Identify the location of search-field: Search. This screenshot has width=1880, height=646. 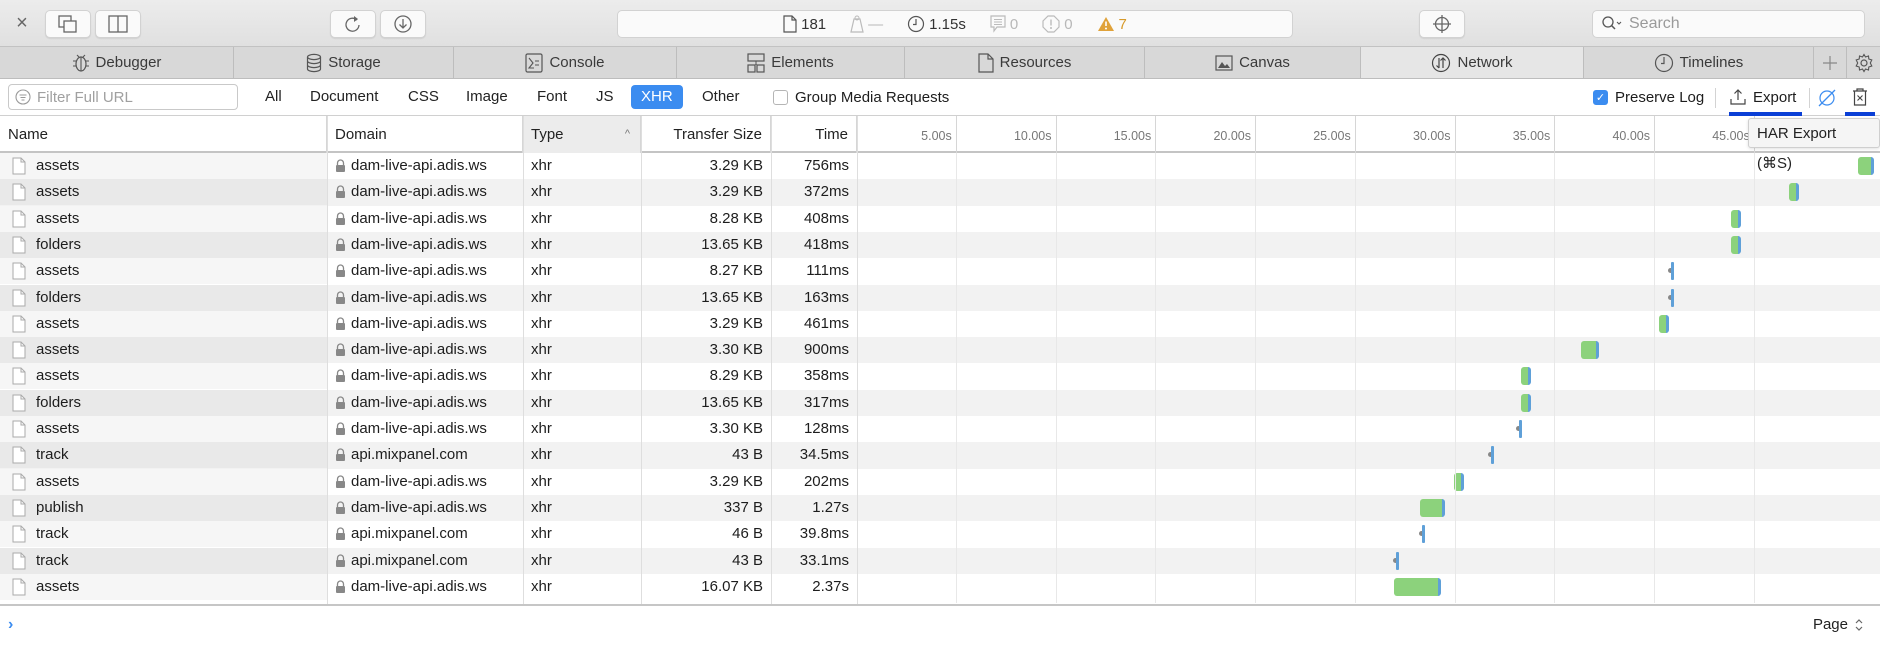
(1728, 24).